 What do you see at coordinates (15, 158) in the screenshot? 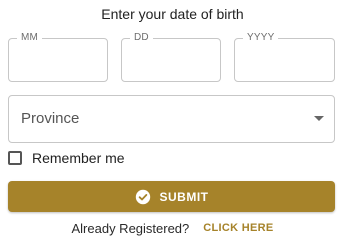
I see `remember-checkbox` at bounding box center [15, 158].